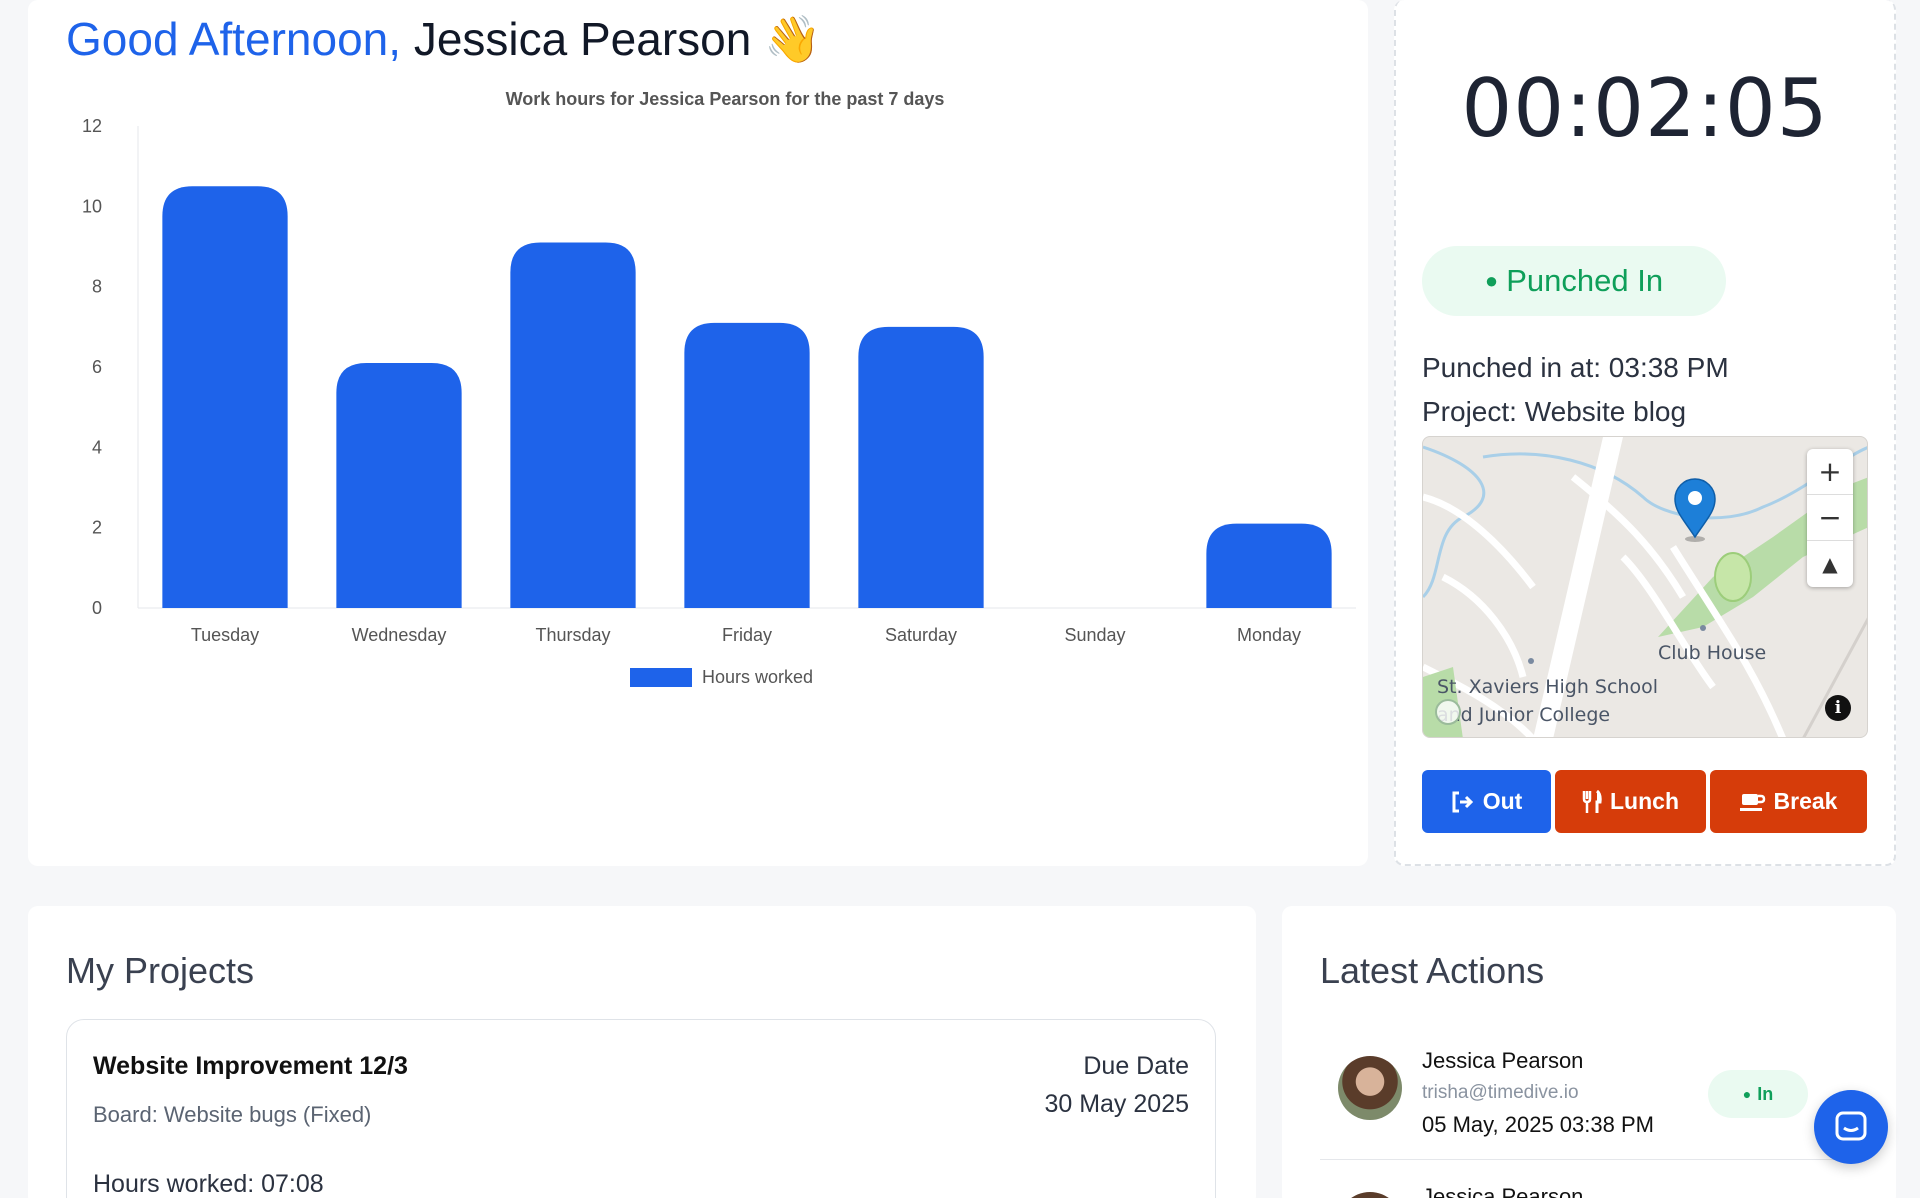  I want to click on x-tick-label: Saturday, so click(921, 635).